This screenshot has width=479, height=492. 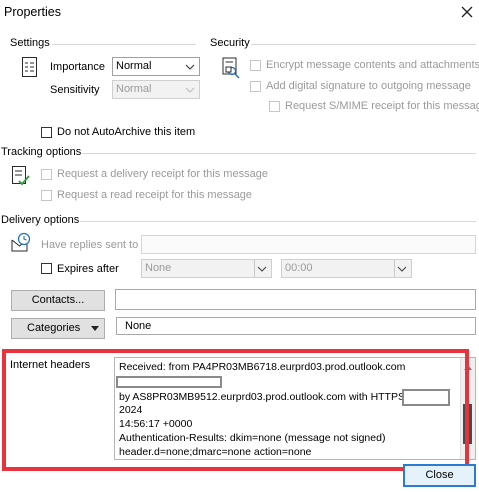 I want to click on delivery-clock-icon, so click(x=21, y=243).